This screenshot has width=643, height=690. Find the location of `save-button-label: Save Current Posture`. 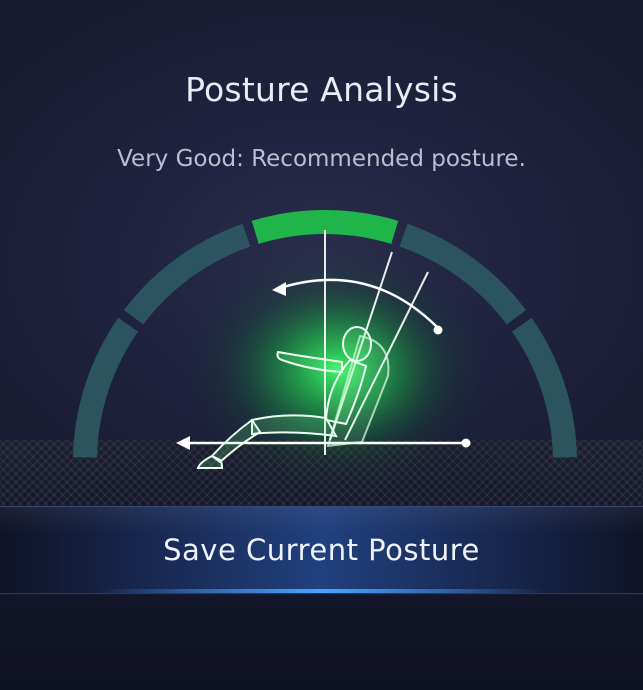

save-button-label: Save Current Posture is located at coordinates (321, 550).